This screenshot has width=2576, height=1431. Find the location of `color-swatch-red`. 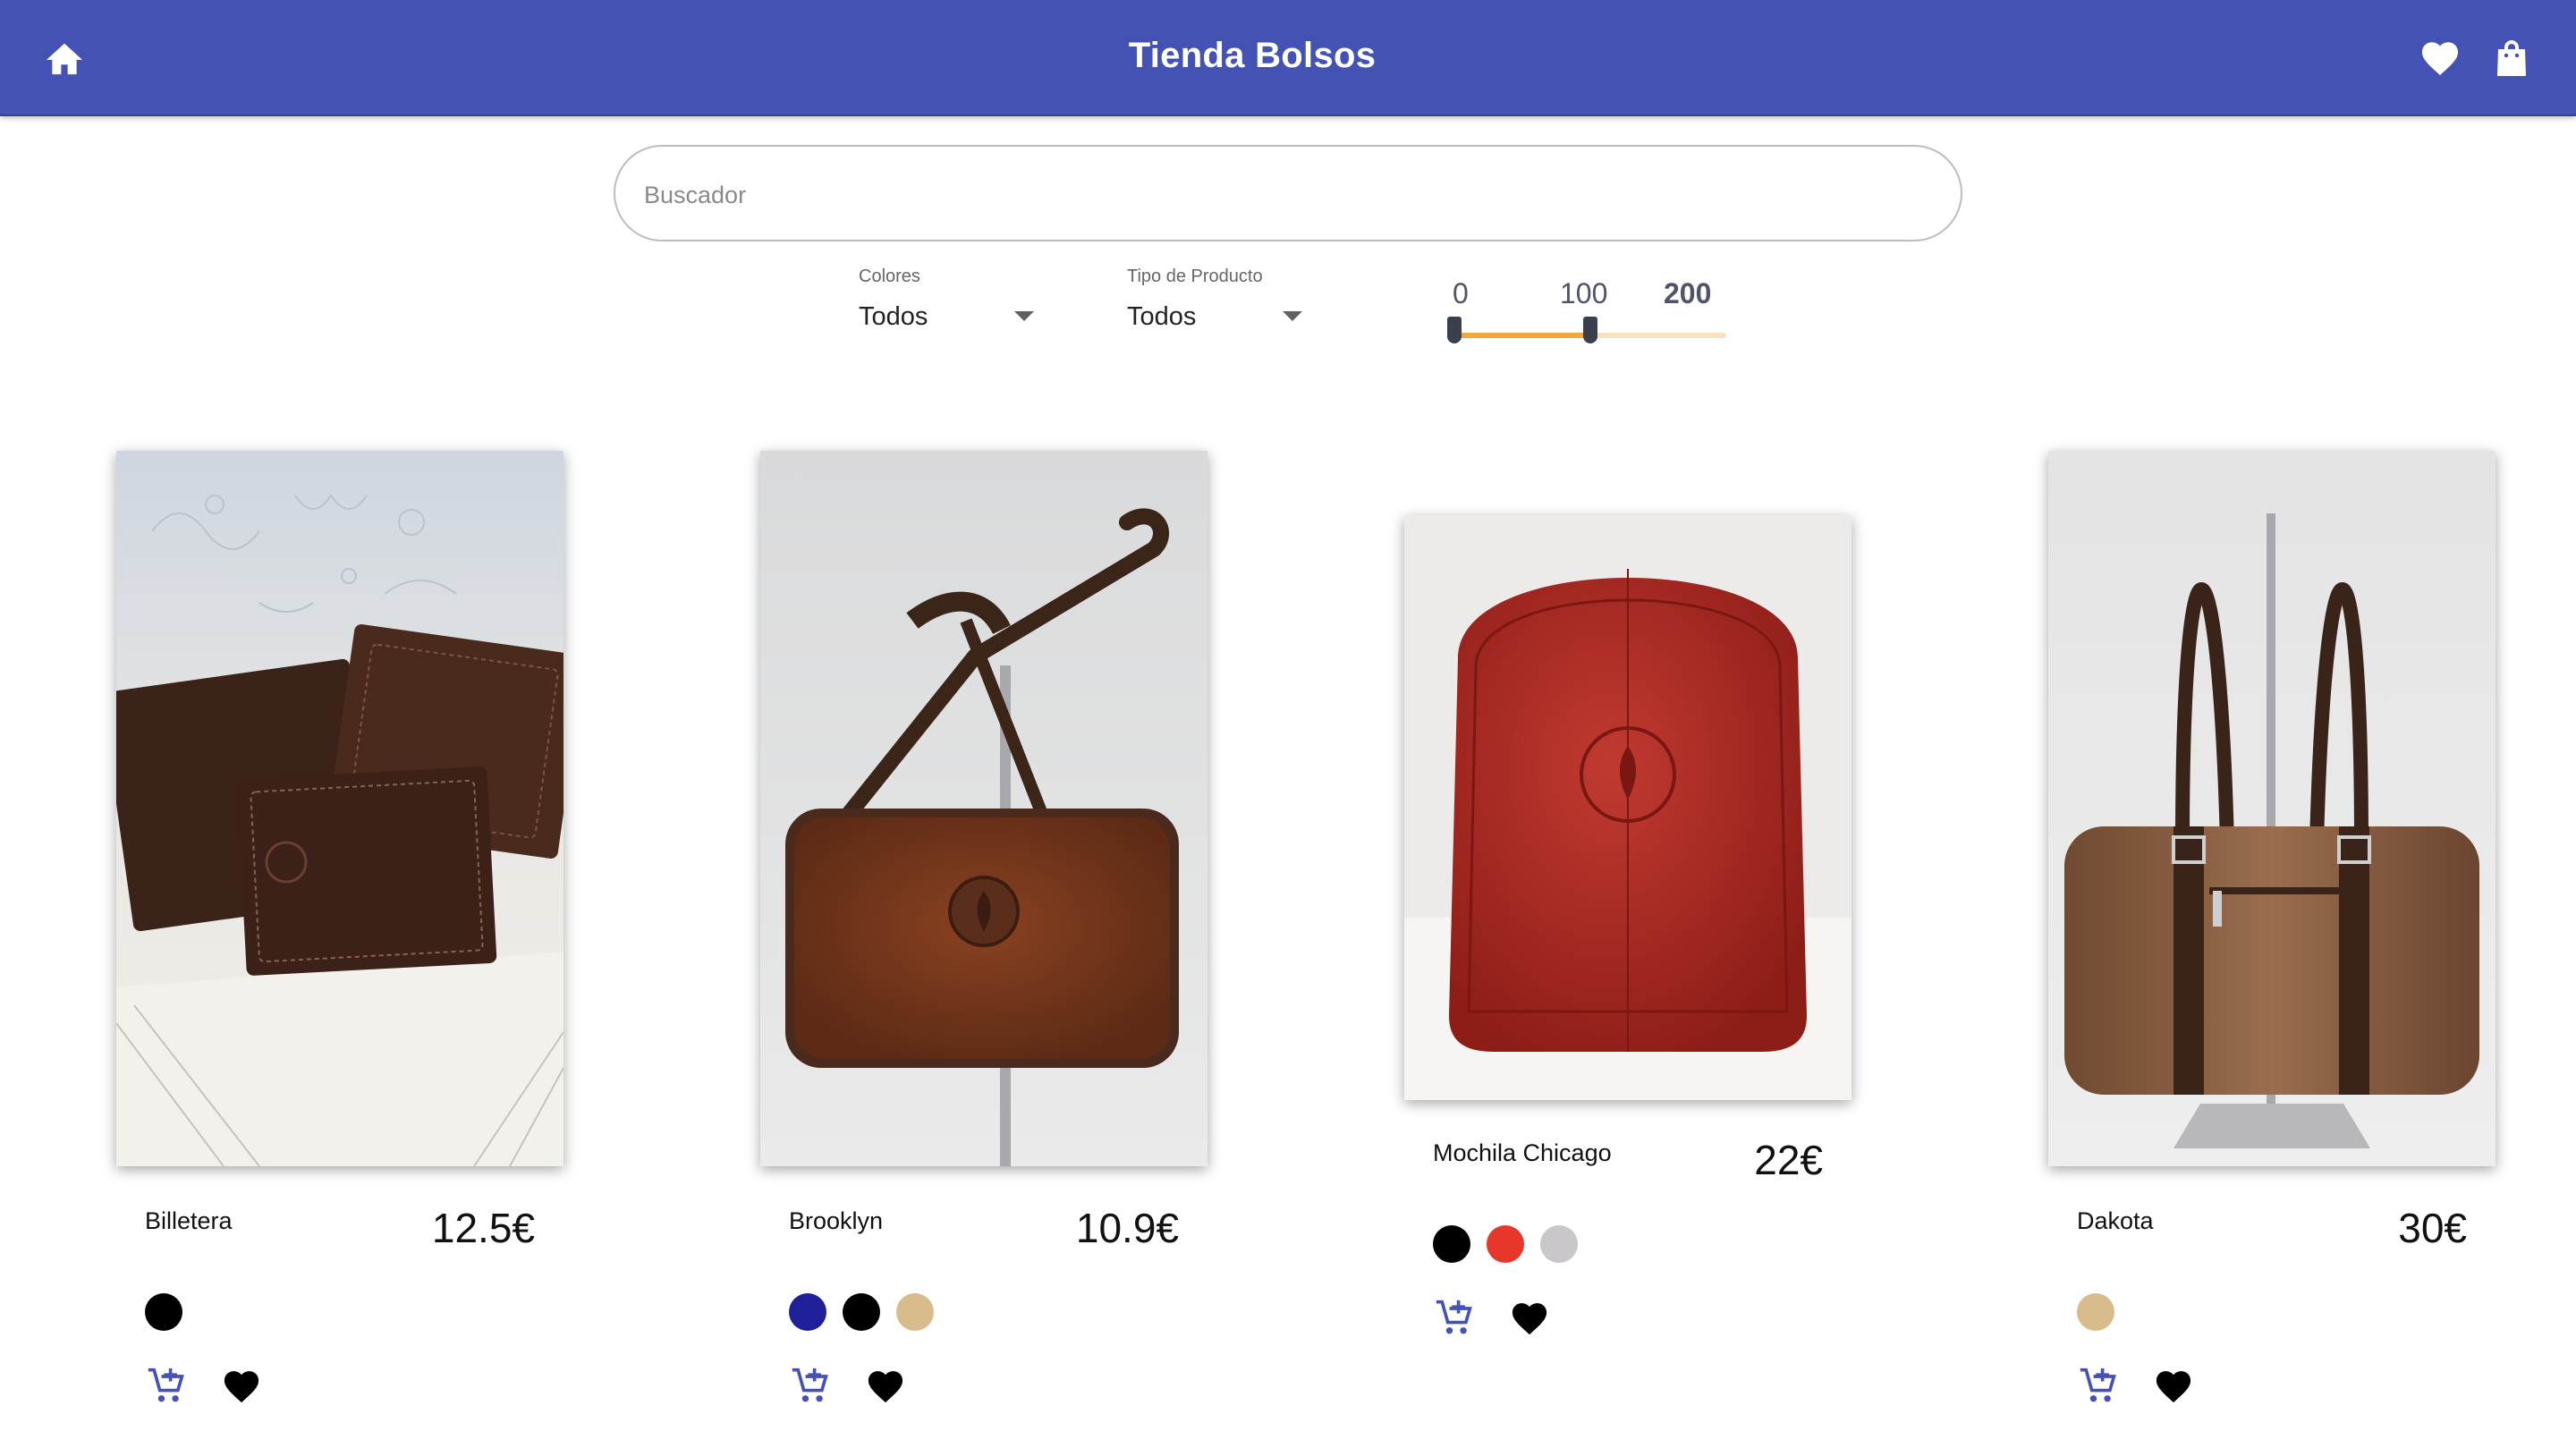

color-swatch-red is located at coordinates (1505, 1244).